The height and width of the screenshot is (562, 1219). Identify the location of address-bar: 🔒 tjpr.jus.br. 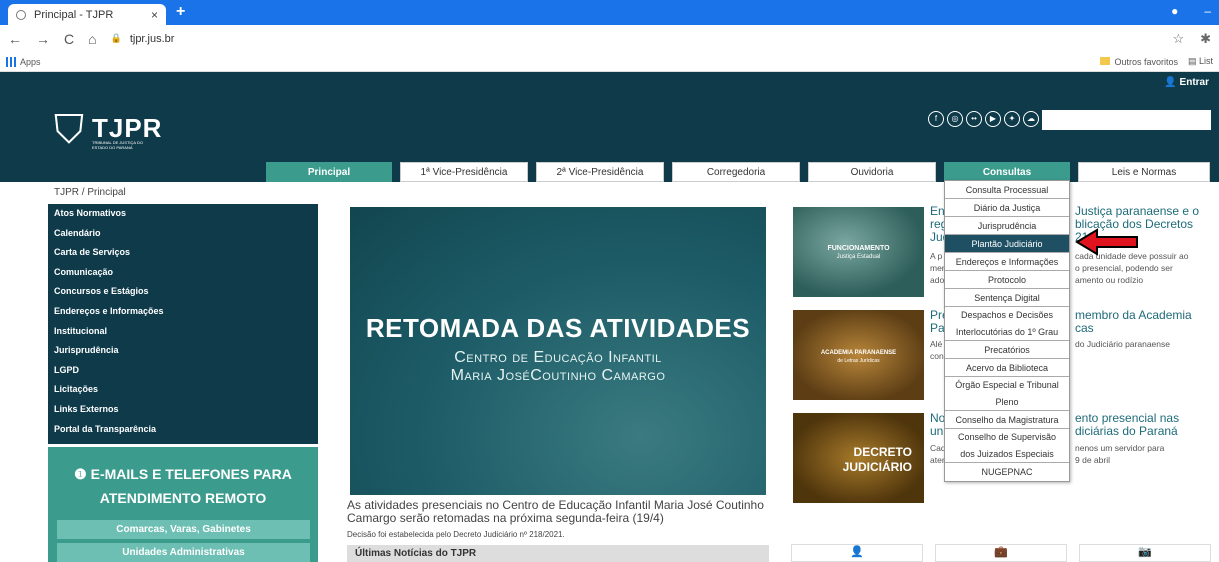
(143, 39).